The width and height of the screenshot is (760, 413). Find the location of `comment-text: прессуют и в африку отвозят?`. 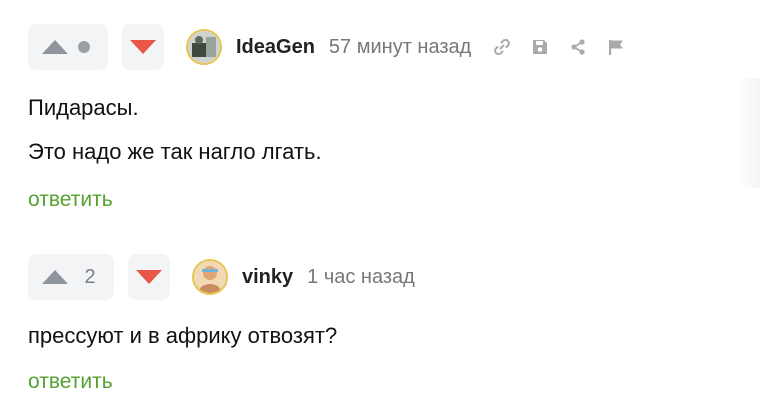

comment-text: прессуют и в африку отвозят? is located at coordinates (183, 335).